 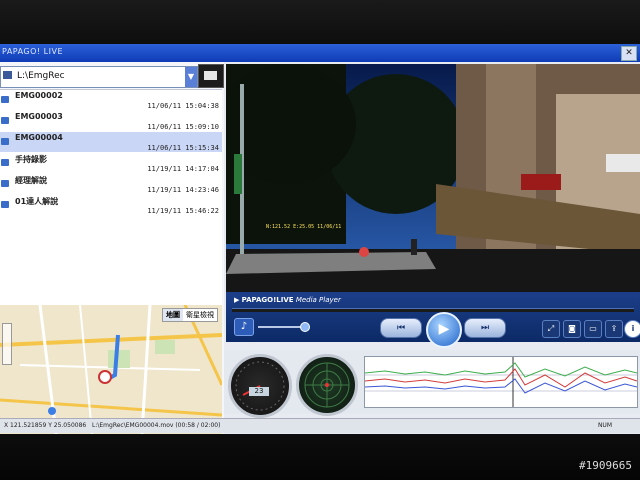 What do you see at coordinates (183, 106) in the screenshot?
I see `file-date: 11/06/11 15:04:38` at bounding box center [183, 106].